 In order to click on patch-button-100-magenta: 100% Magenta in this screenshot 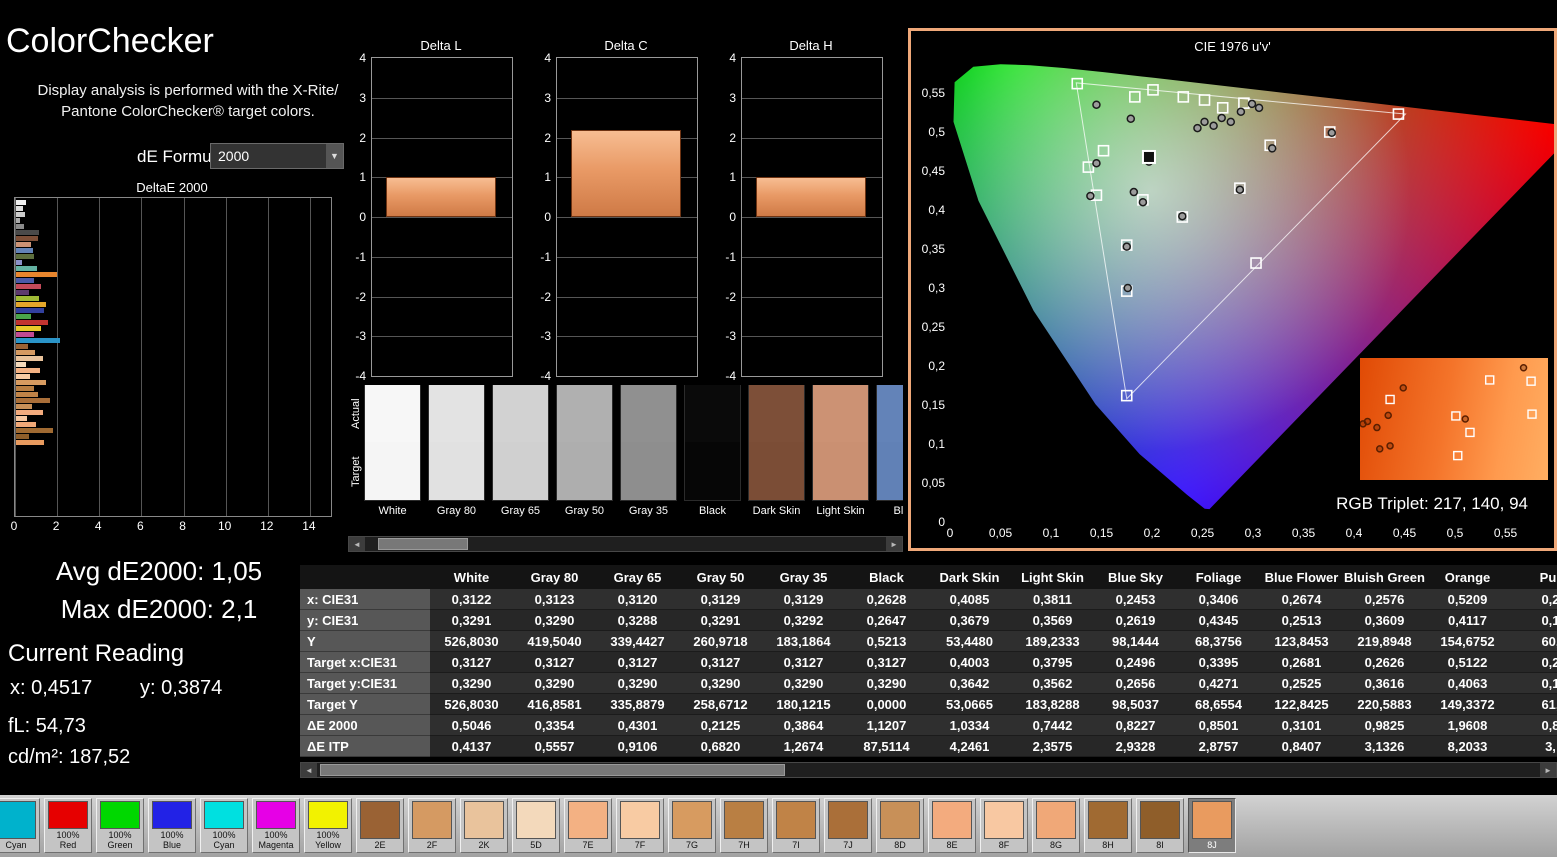, I will do `click(276, 825)`.